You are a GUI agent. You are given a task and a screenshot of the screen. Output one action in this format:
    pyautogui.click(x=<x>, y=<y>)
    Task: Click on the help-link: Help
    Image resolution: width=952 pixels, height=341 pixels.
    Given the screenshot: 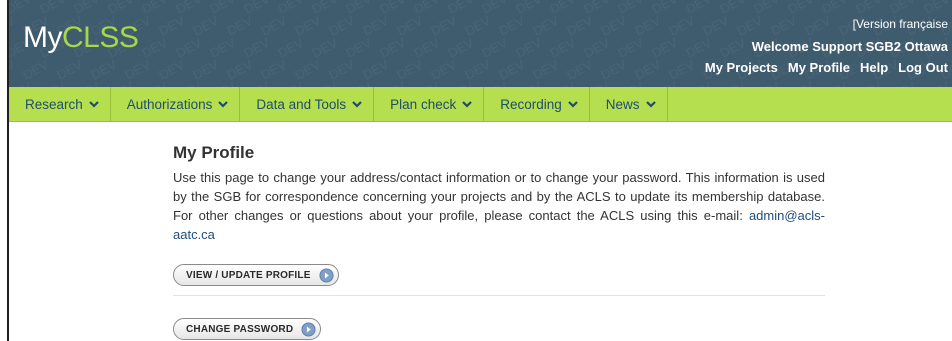 What is the action you would take?
    pyautogui.click(x=874, y=67)
    